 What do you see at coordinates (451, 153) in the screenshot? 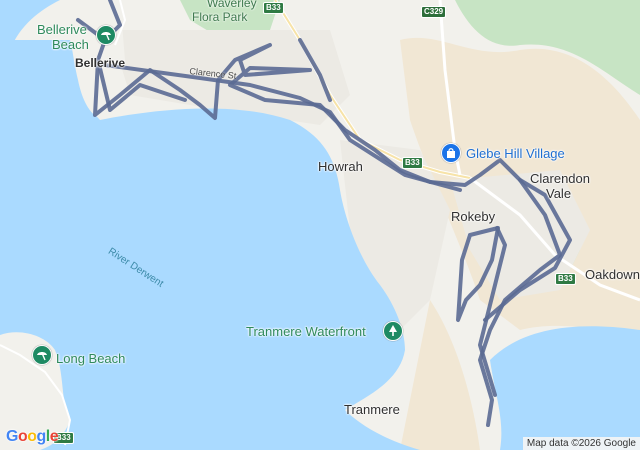
I see `shopping-bag-icon` at bounding box center [451, 153].